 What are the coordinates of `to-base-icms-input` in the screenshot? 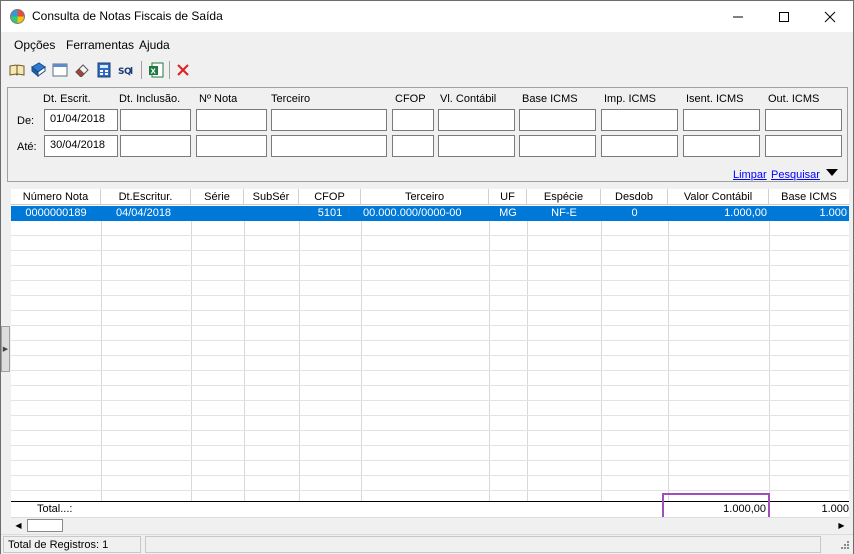 It's located at (557, 146).